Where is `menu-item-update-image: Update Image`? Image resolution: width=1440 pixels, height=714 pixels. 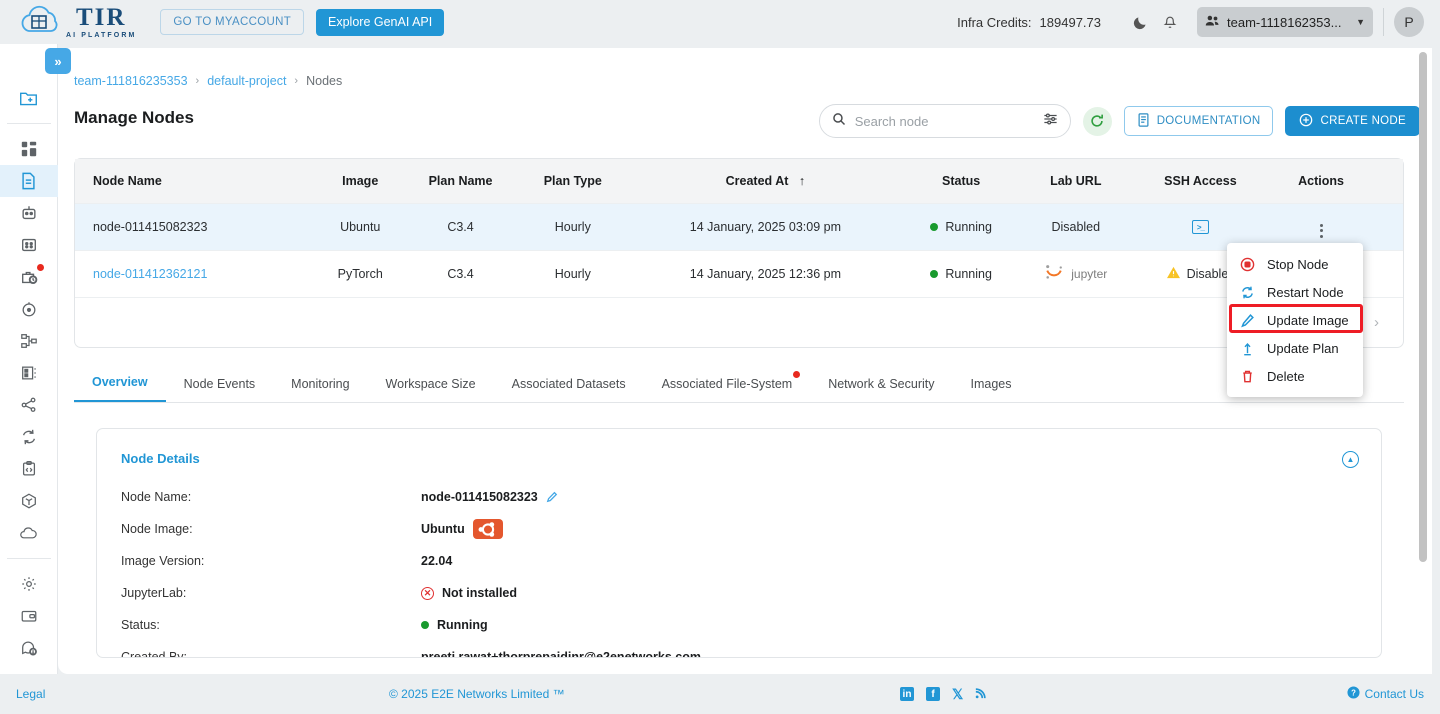 menu-item-update-image: Update Image is located at coordinates (1295, 320).